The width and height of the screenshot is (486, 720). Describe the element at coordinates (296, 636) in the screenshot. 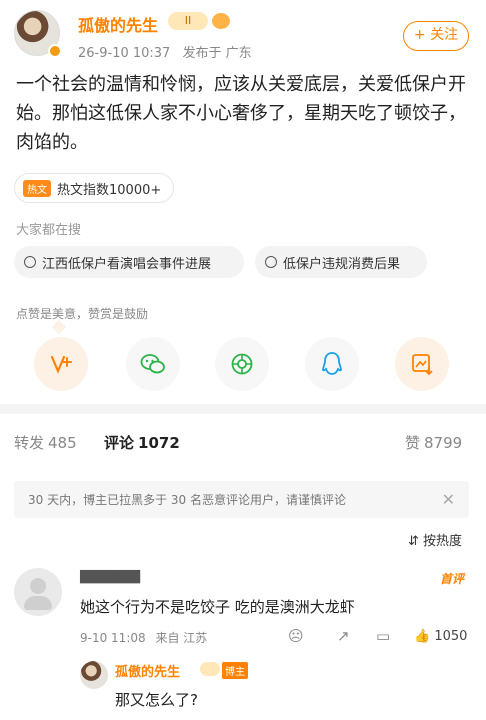

I see `emoji-react-icon: ☹` at that location.